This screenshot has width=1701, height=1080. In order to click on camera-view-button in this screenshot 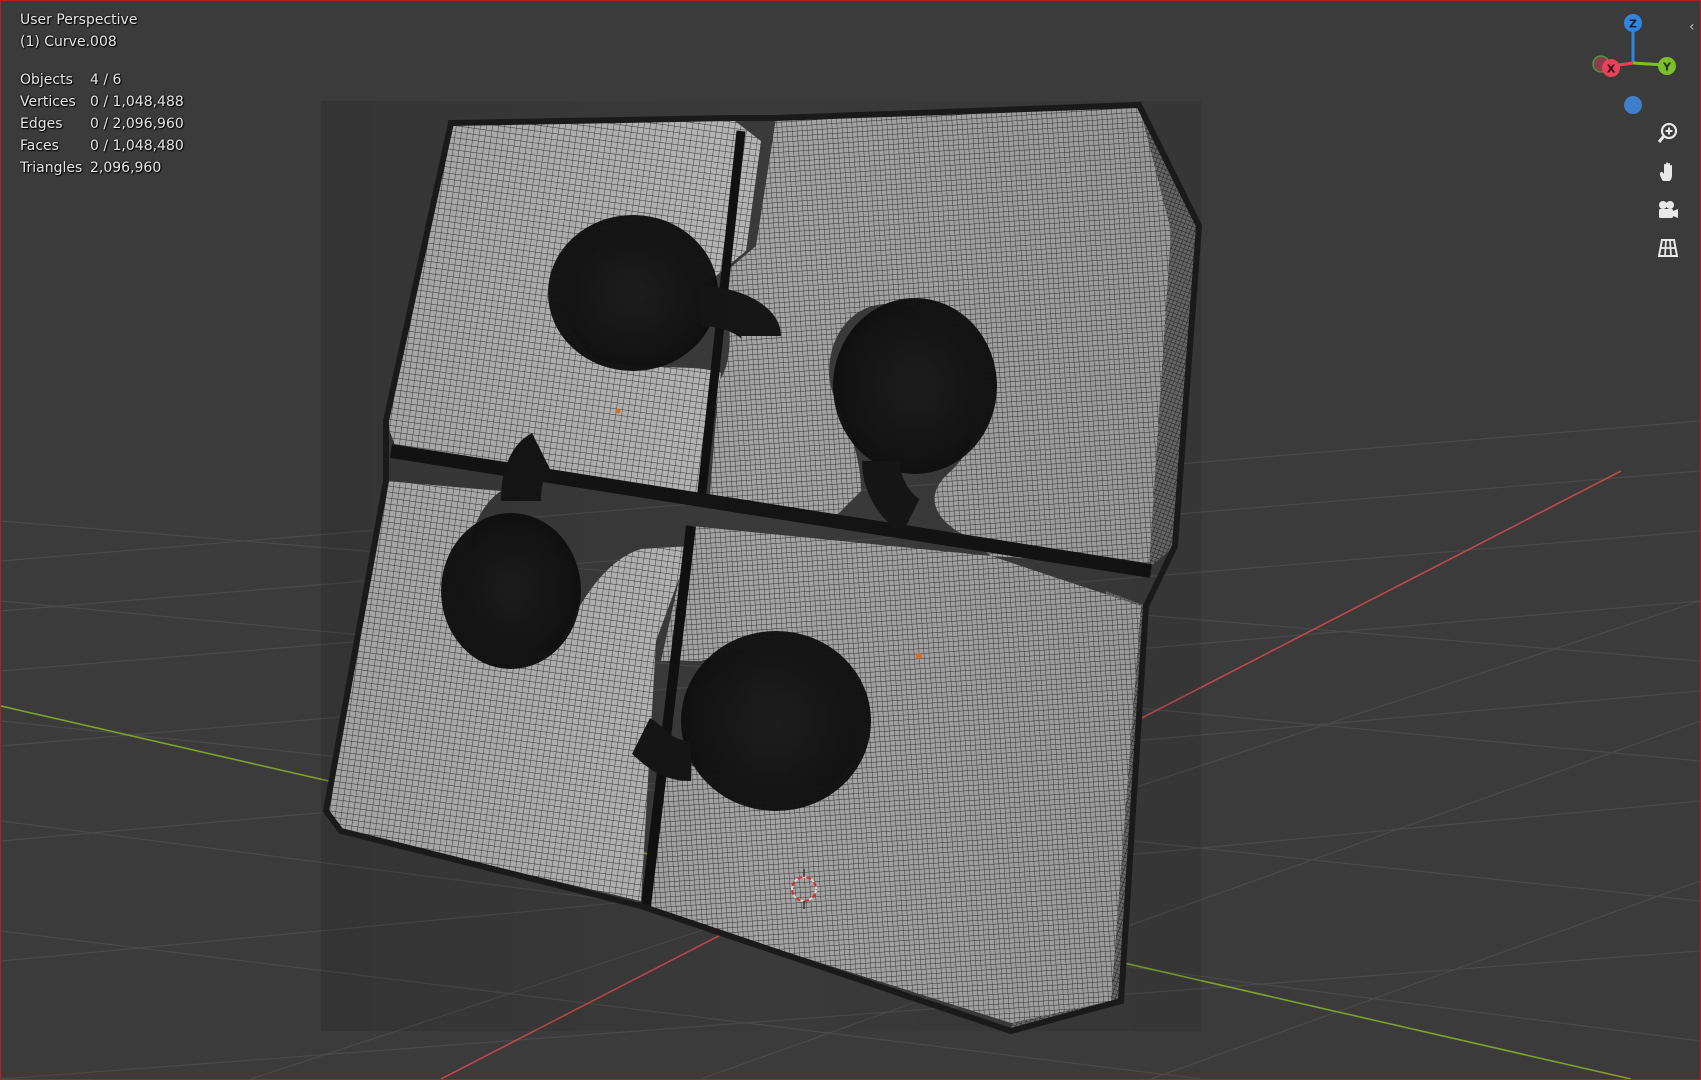, I will do `click(1668, 210)`.